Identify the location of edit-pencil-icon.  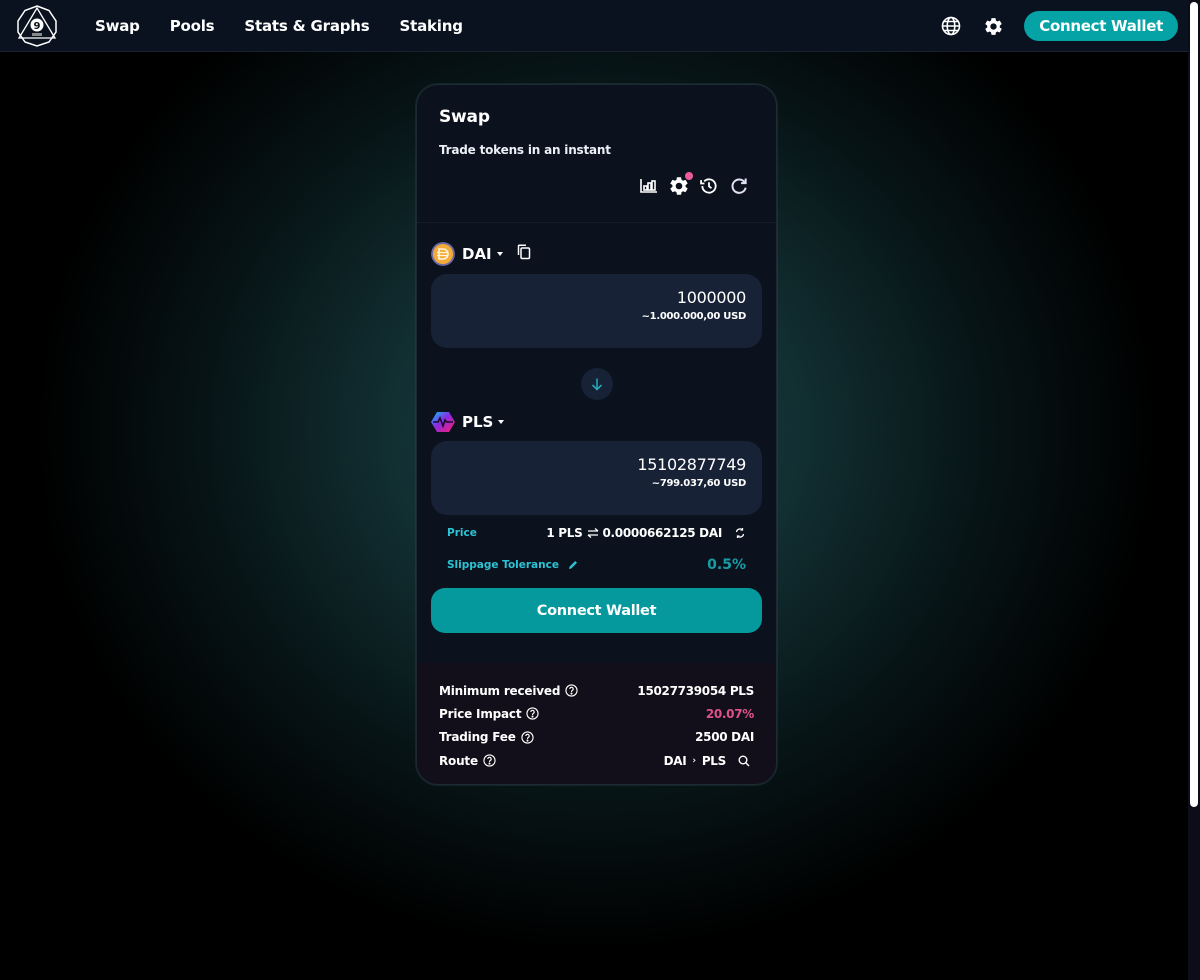
(573, 565).